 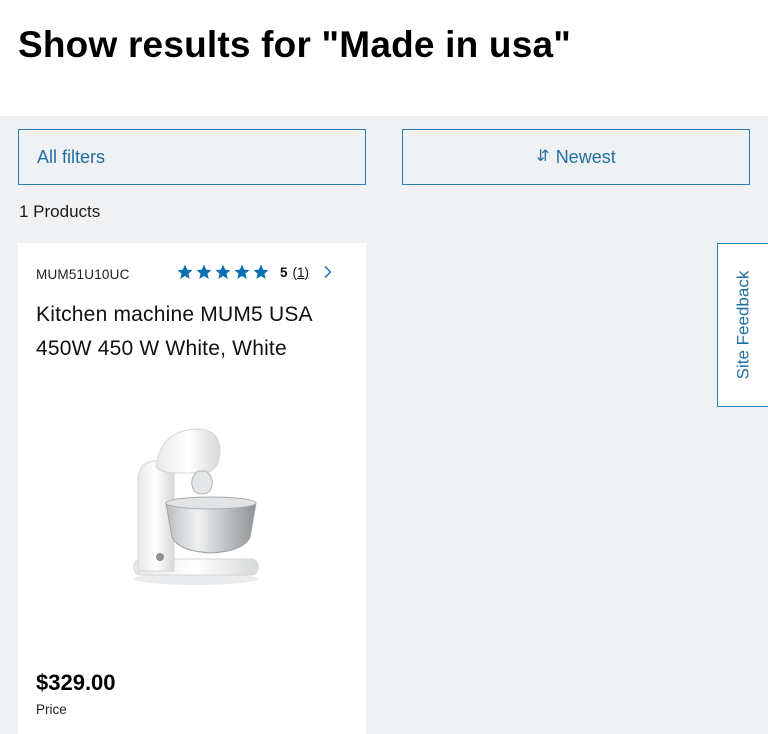 I want to click on site-feedback-tab: Site Feedback, so click(x=742, y=325).